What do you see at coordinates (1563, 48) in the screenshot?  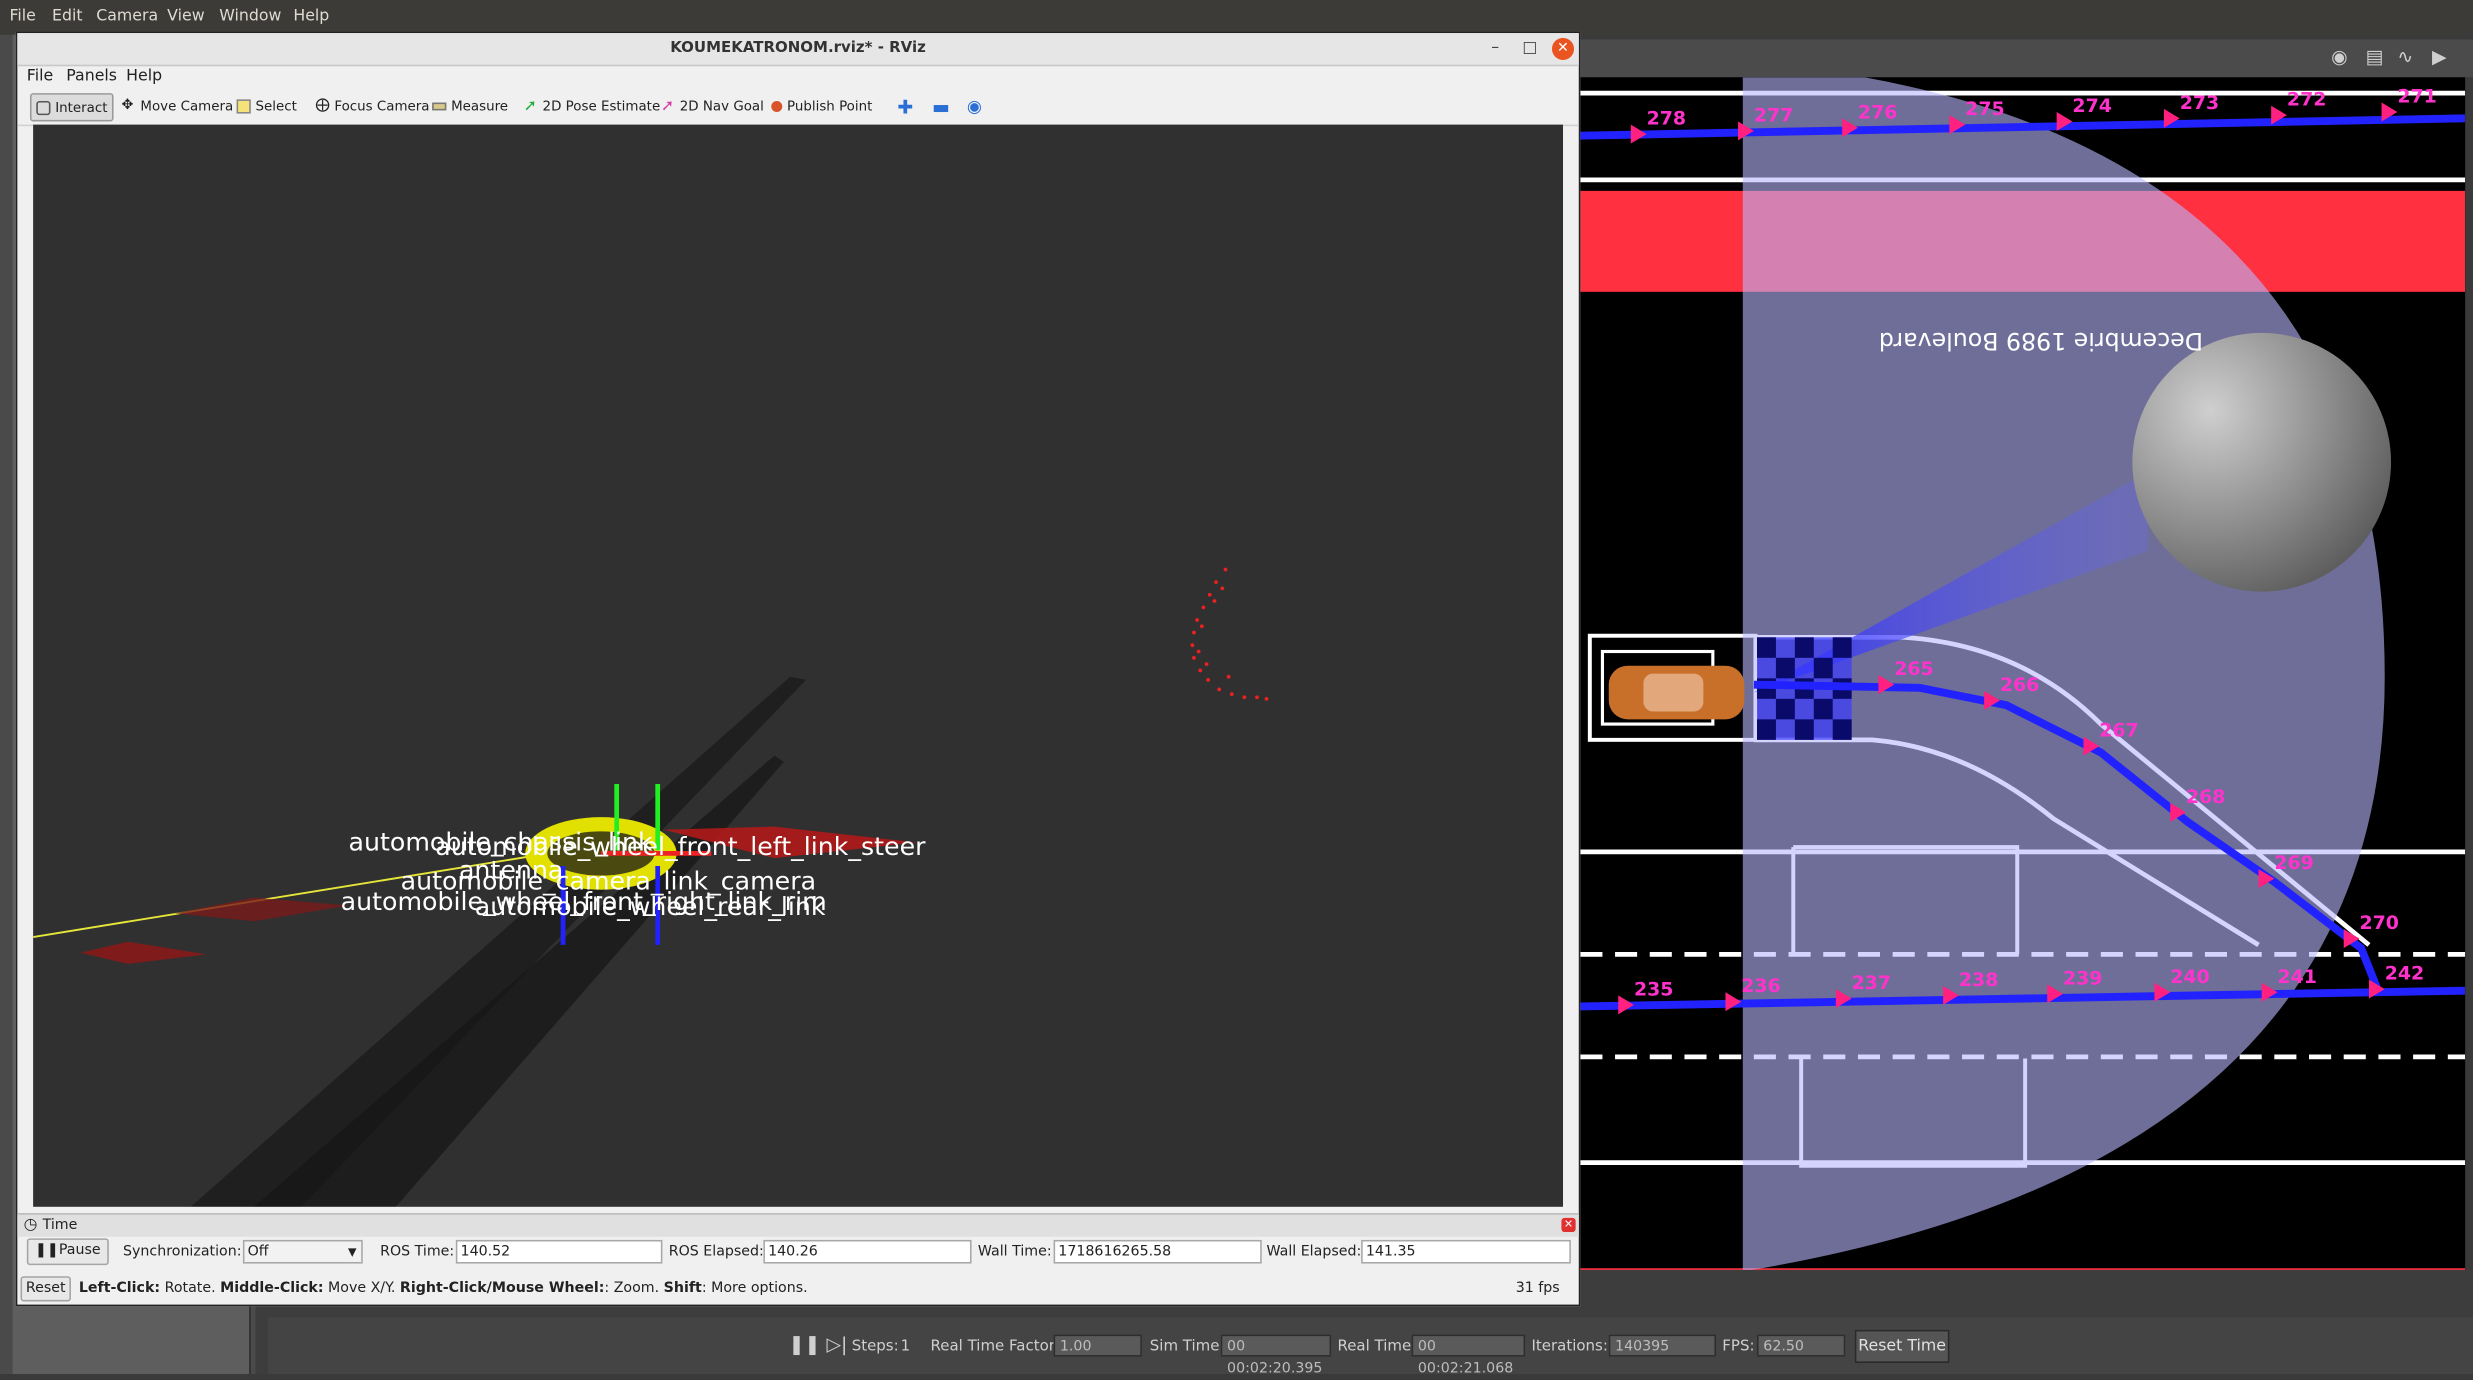 I see `close-icon: ✕` at bounding box center [1563, 48].